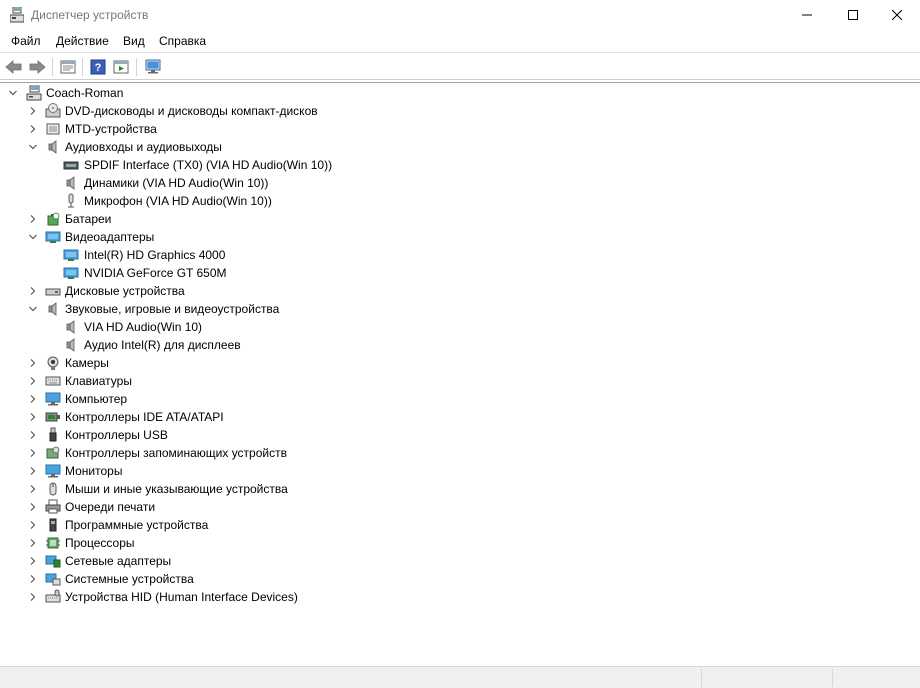 This screenshot has width=920, height=688. Describe the element at coordinates (53, 452) in the screenshot. I see `storage-controller-icon` at that location.